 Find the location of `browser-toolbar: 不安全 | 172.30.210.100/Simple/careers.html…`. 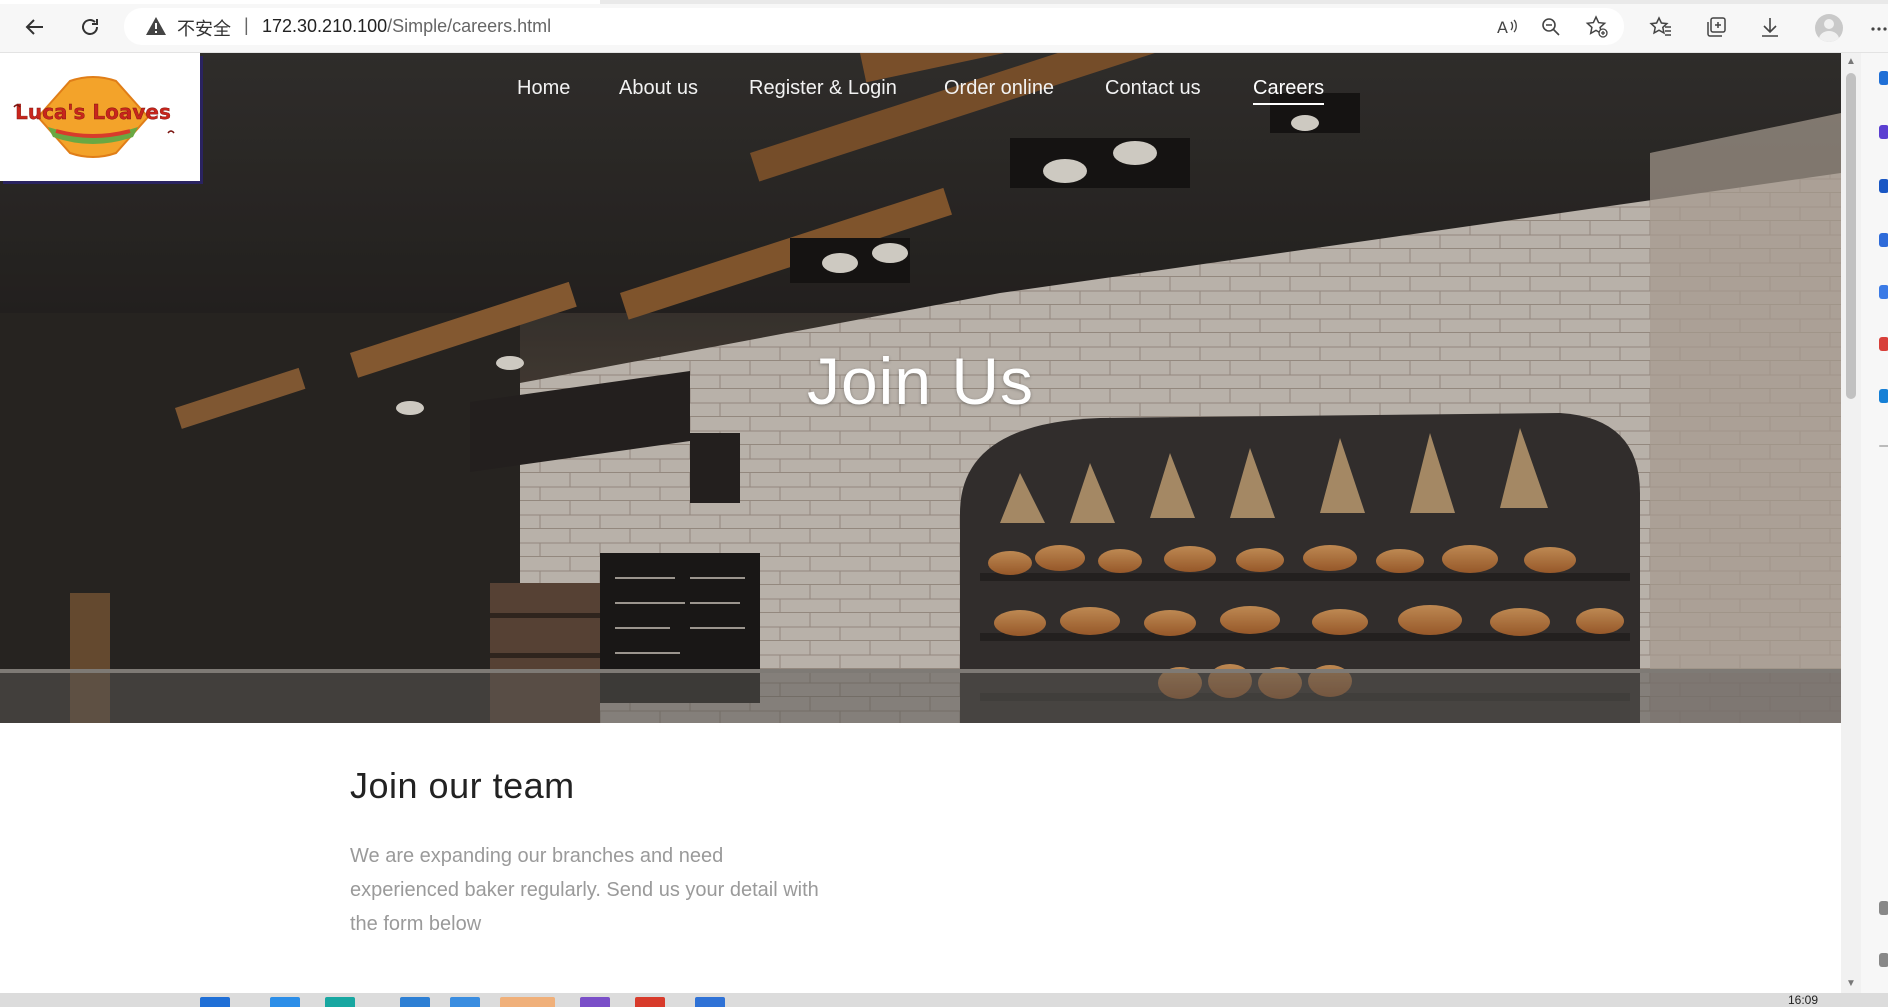

browser-toolbar: 不安全 | 172.30.210.100/Simple/careers.html… is located at coordinates (944, 26).